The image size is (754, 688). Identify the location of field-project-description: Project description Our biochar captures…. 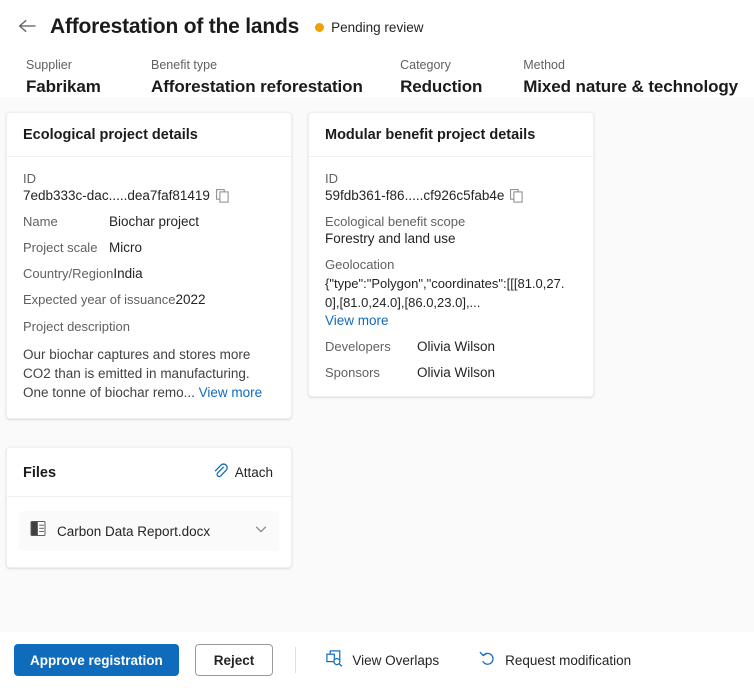
(149, 360).